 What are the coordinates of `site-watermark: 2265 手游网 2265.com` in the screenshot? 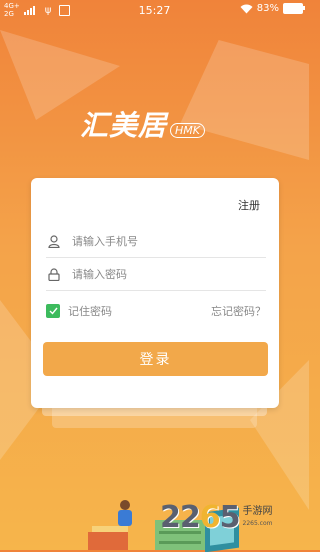 It's located at (216, 517).